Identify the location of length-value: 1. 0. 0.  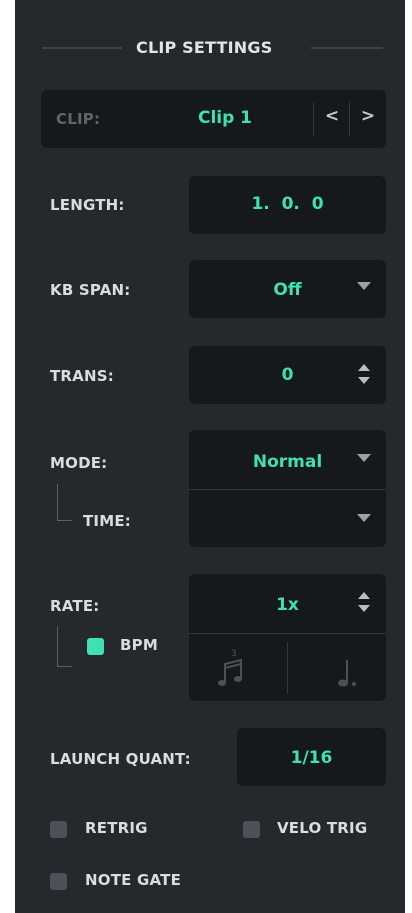
(287, 204).